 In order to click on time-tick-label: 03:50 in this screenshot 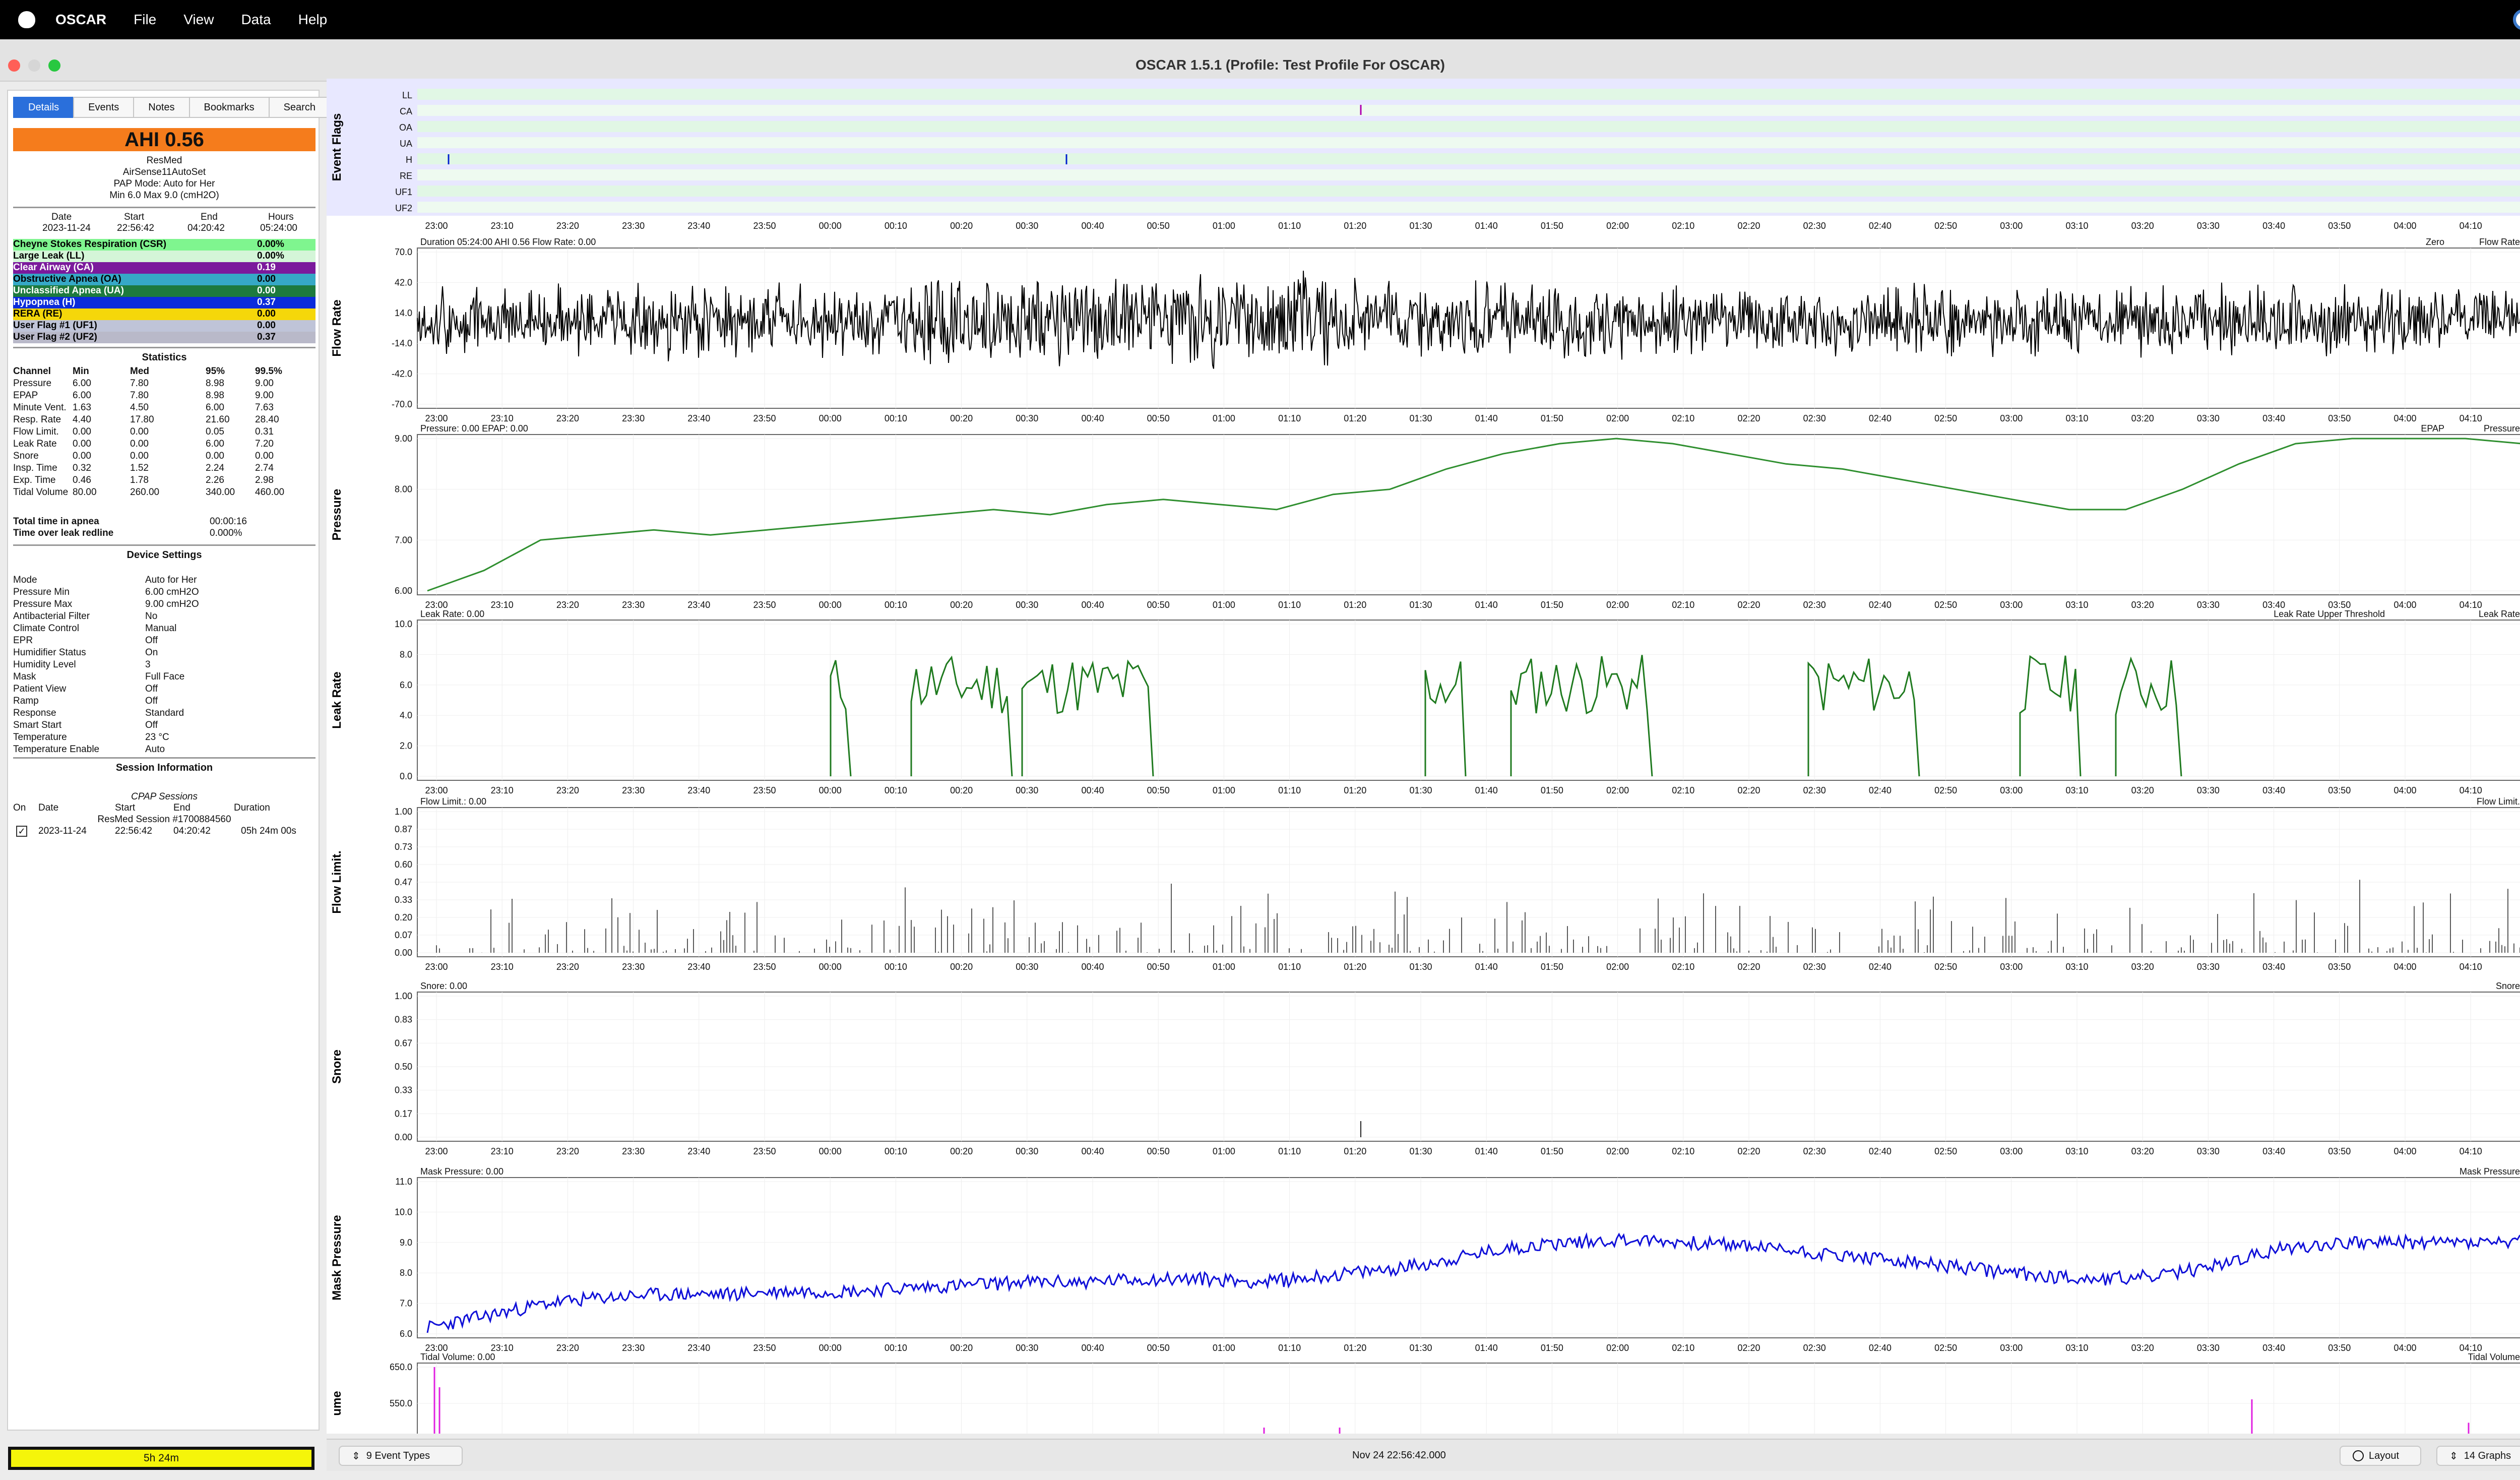, I will do `click(2339, 790)`.